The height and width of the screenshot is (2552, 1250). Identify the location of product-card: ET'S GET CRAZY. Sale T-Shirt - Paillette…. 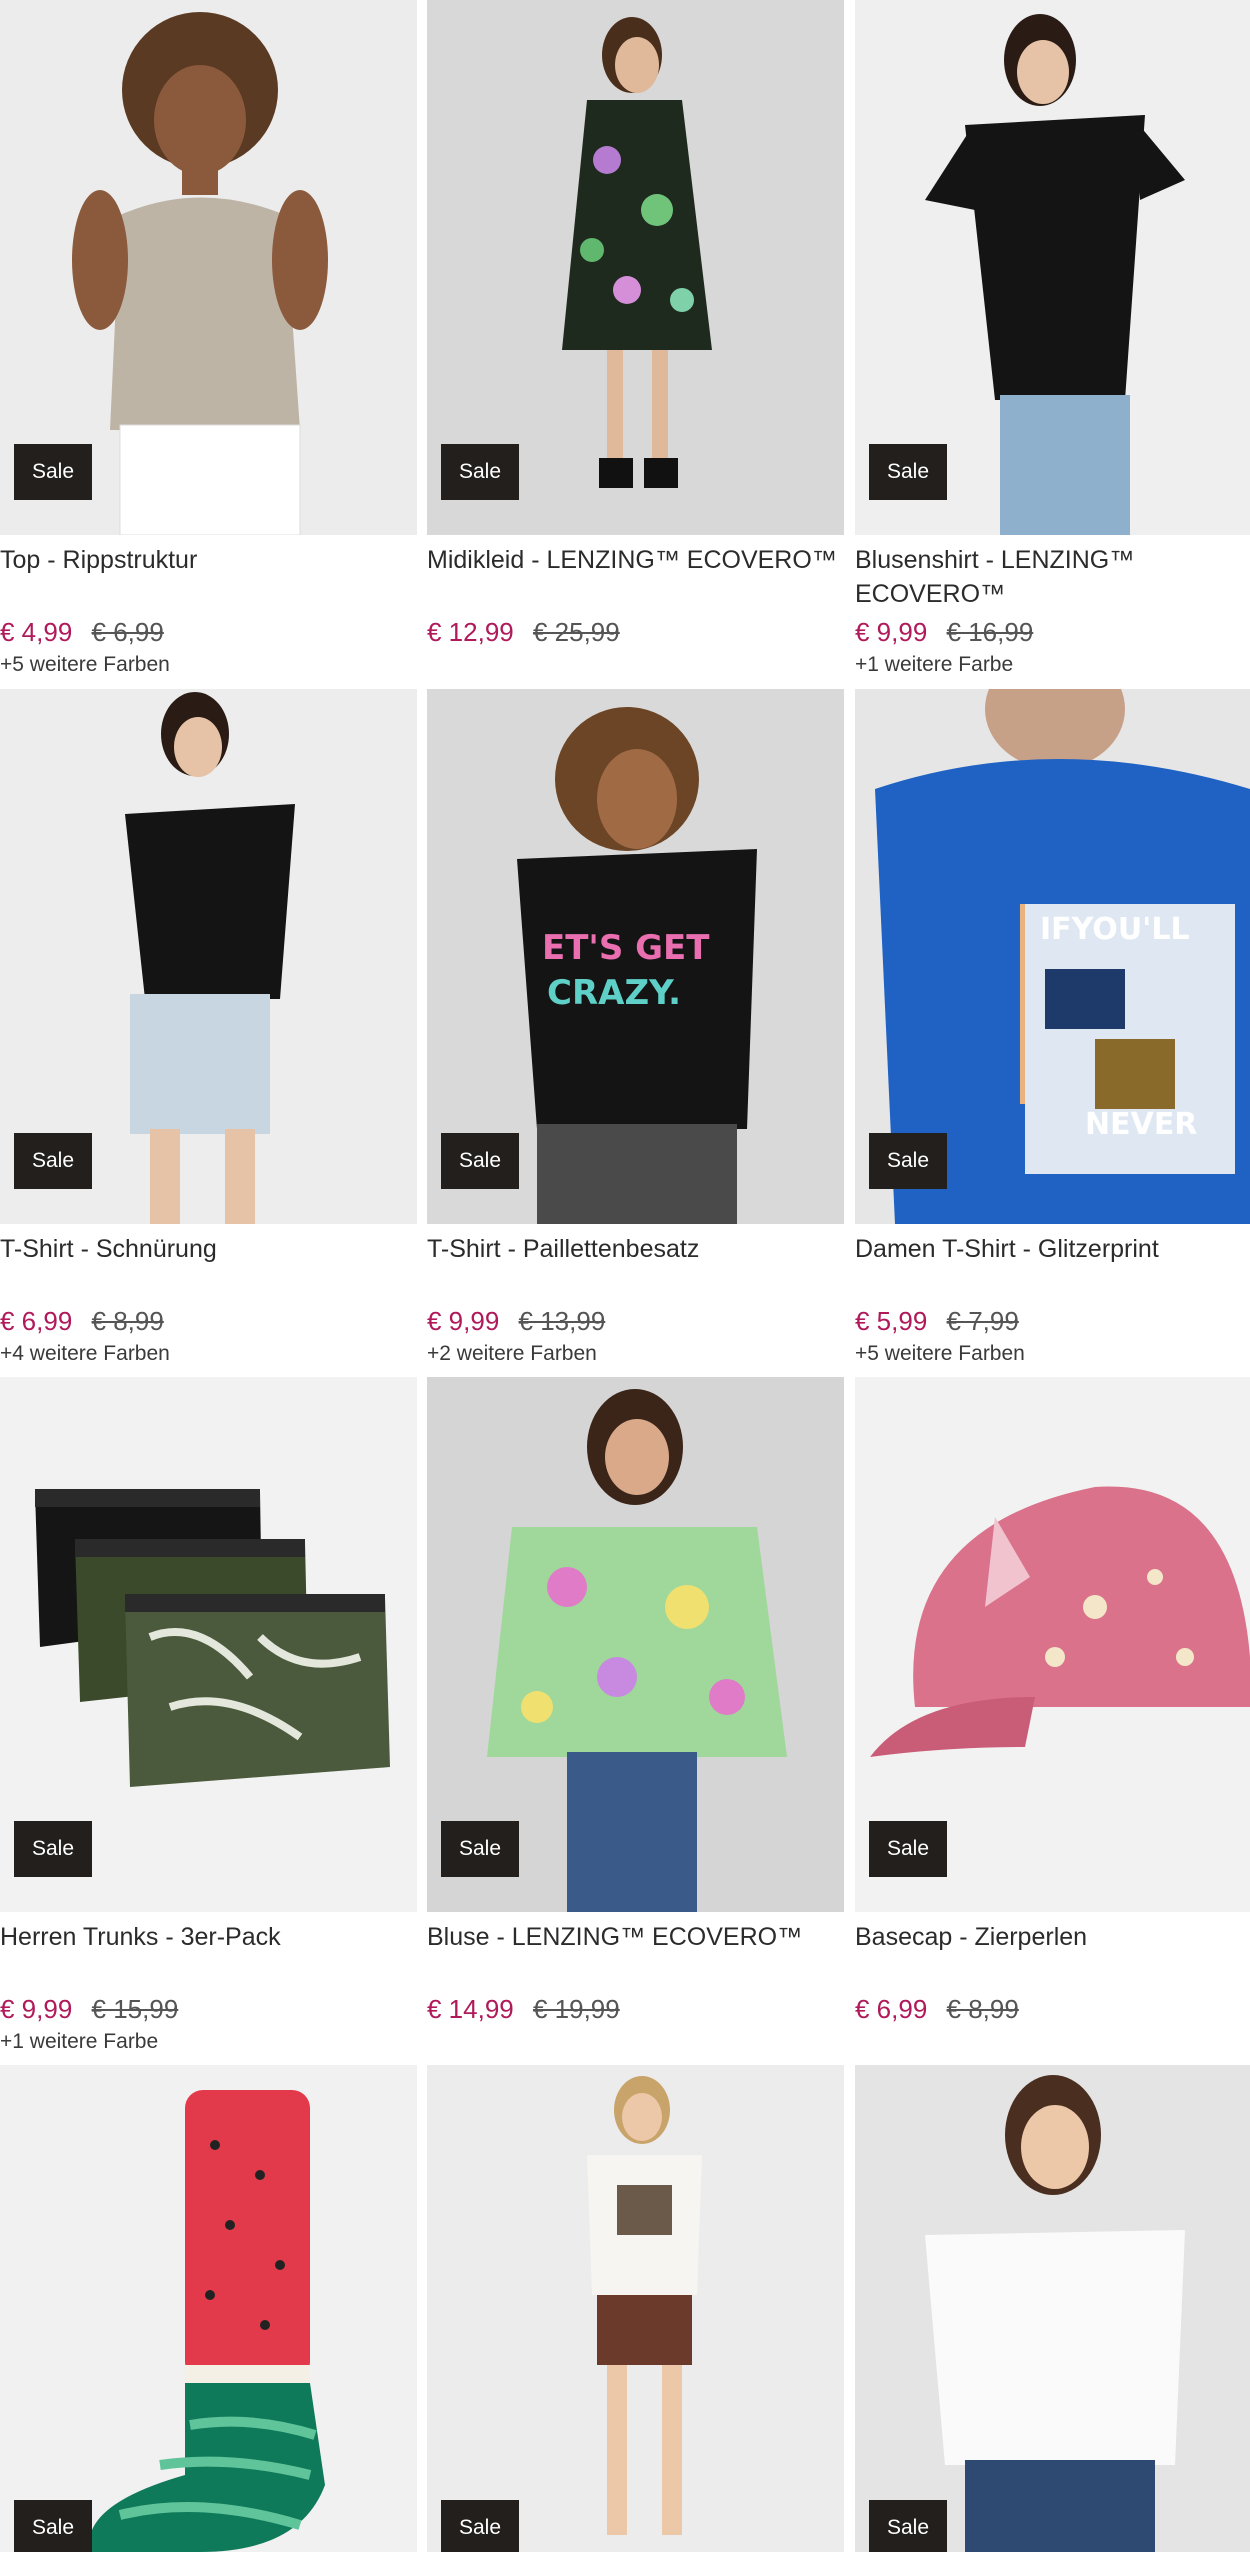
(635, 1028).